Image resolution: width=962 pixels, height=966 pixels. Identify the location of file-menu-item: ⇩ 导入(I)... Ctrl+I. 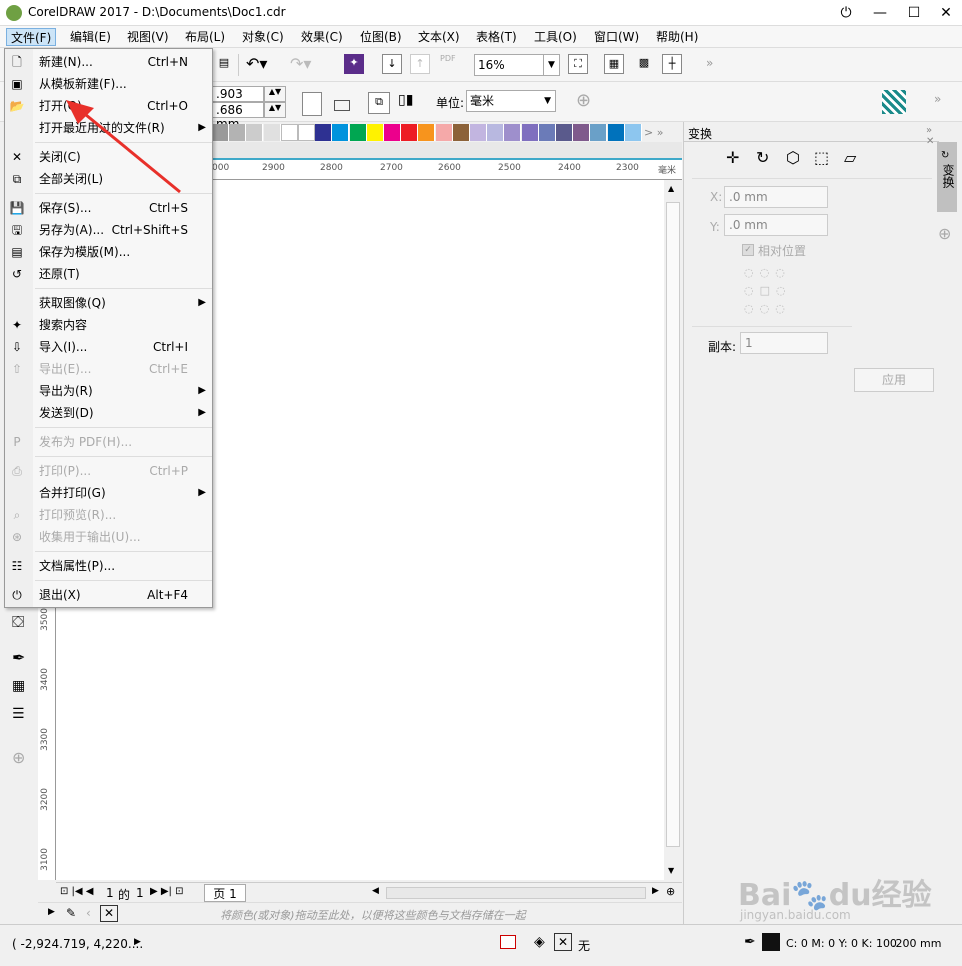
(108, 347).